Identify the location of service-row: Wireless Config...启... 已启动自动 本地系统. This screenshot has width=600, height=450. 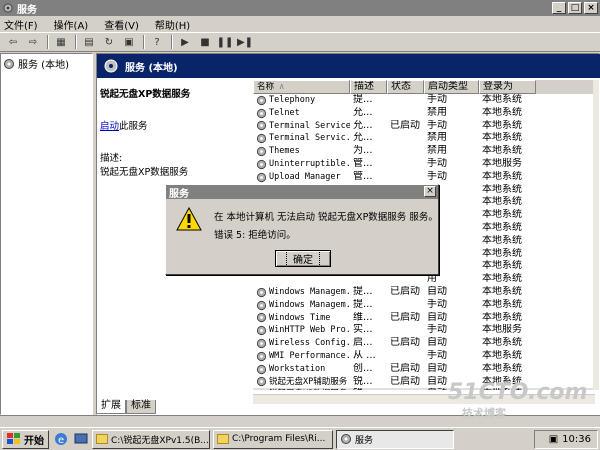
(424, 343).